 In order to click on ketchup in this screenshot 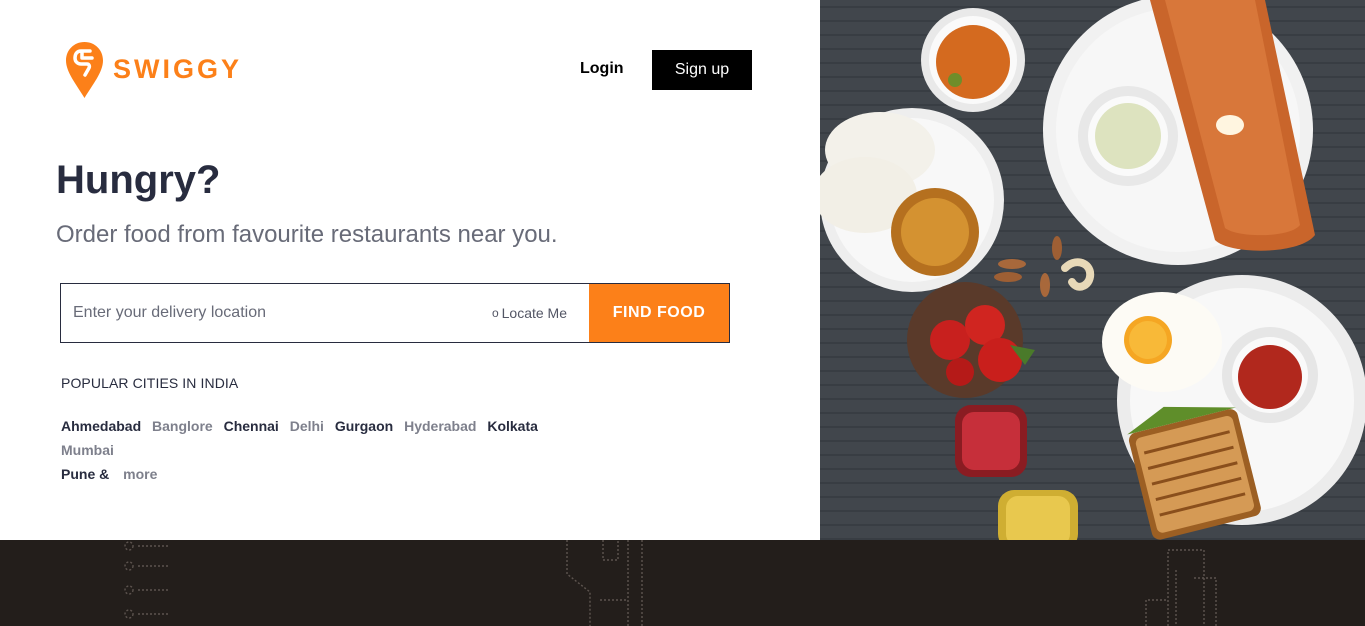, I will do `click(1270, 377)`.